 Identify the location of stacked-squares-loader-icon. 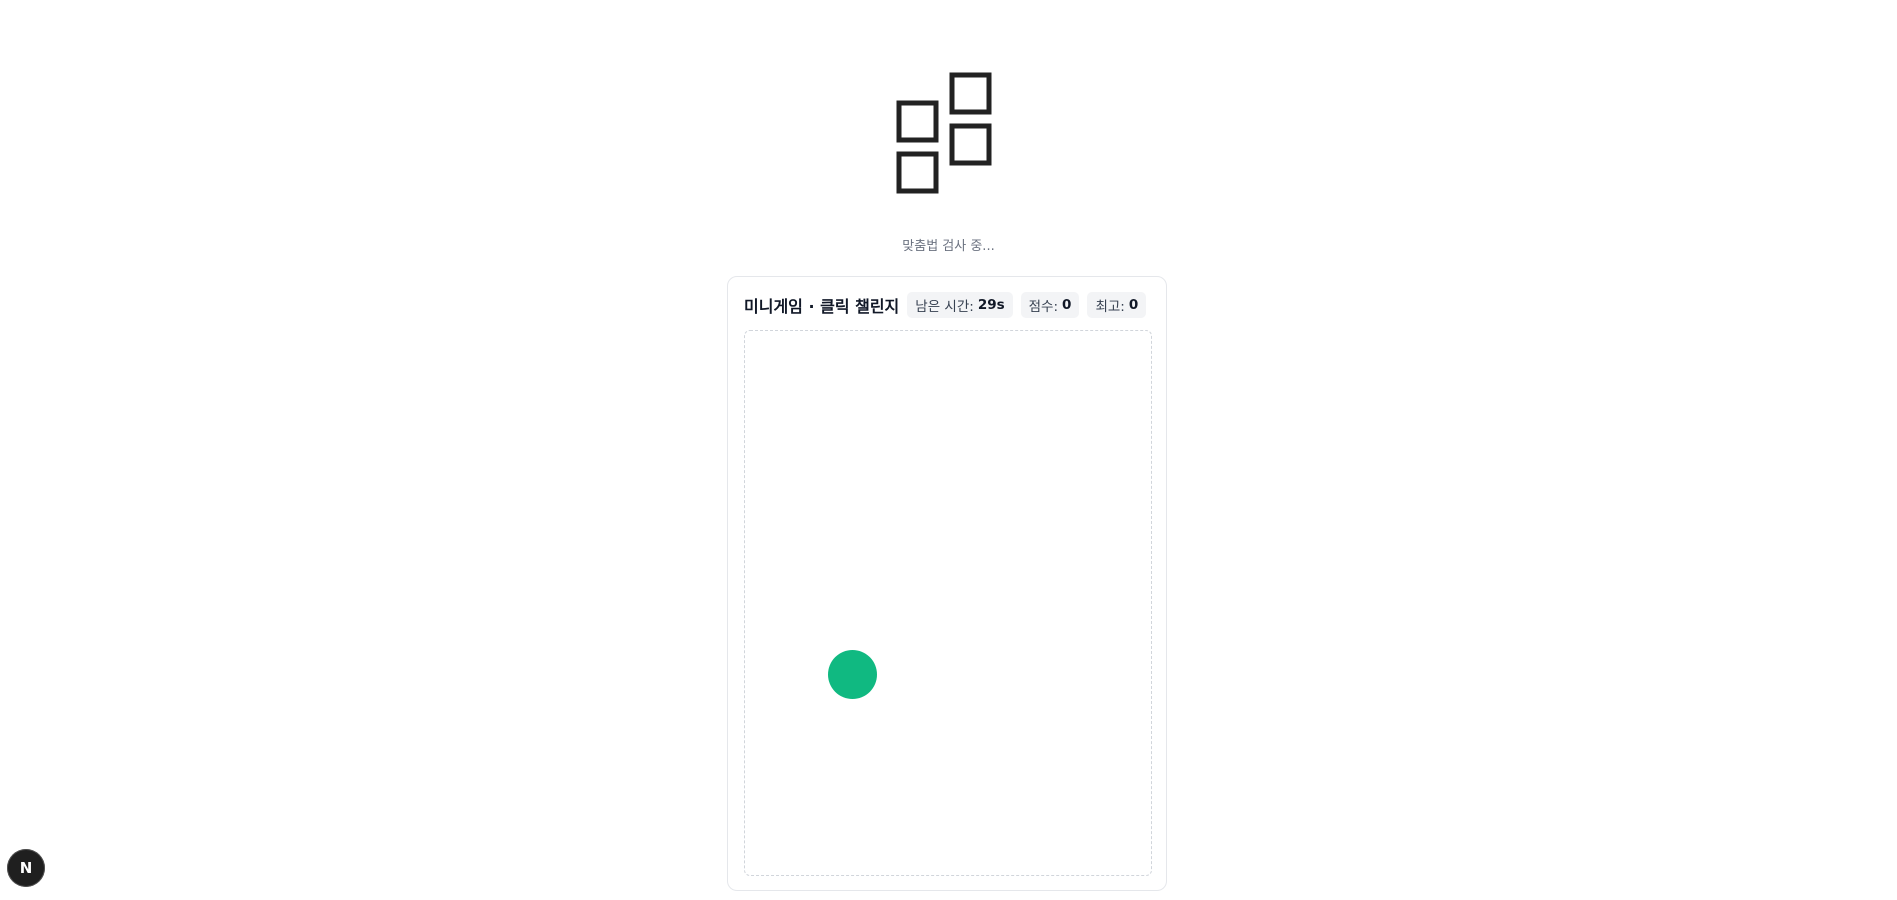
(950, 135).